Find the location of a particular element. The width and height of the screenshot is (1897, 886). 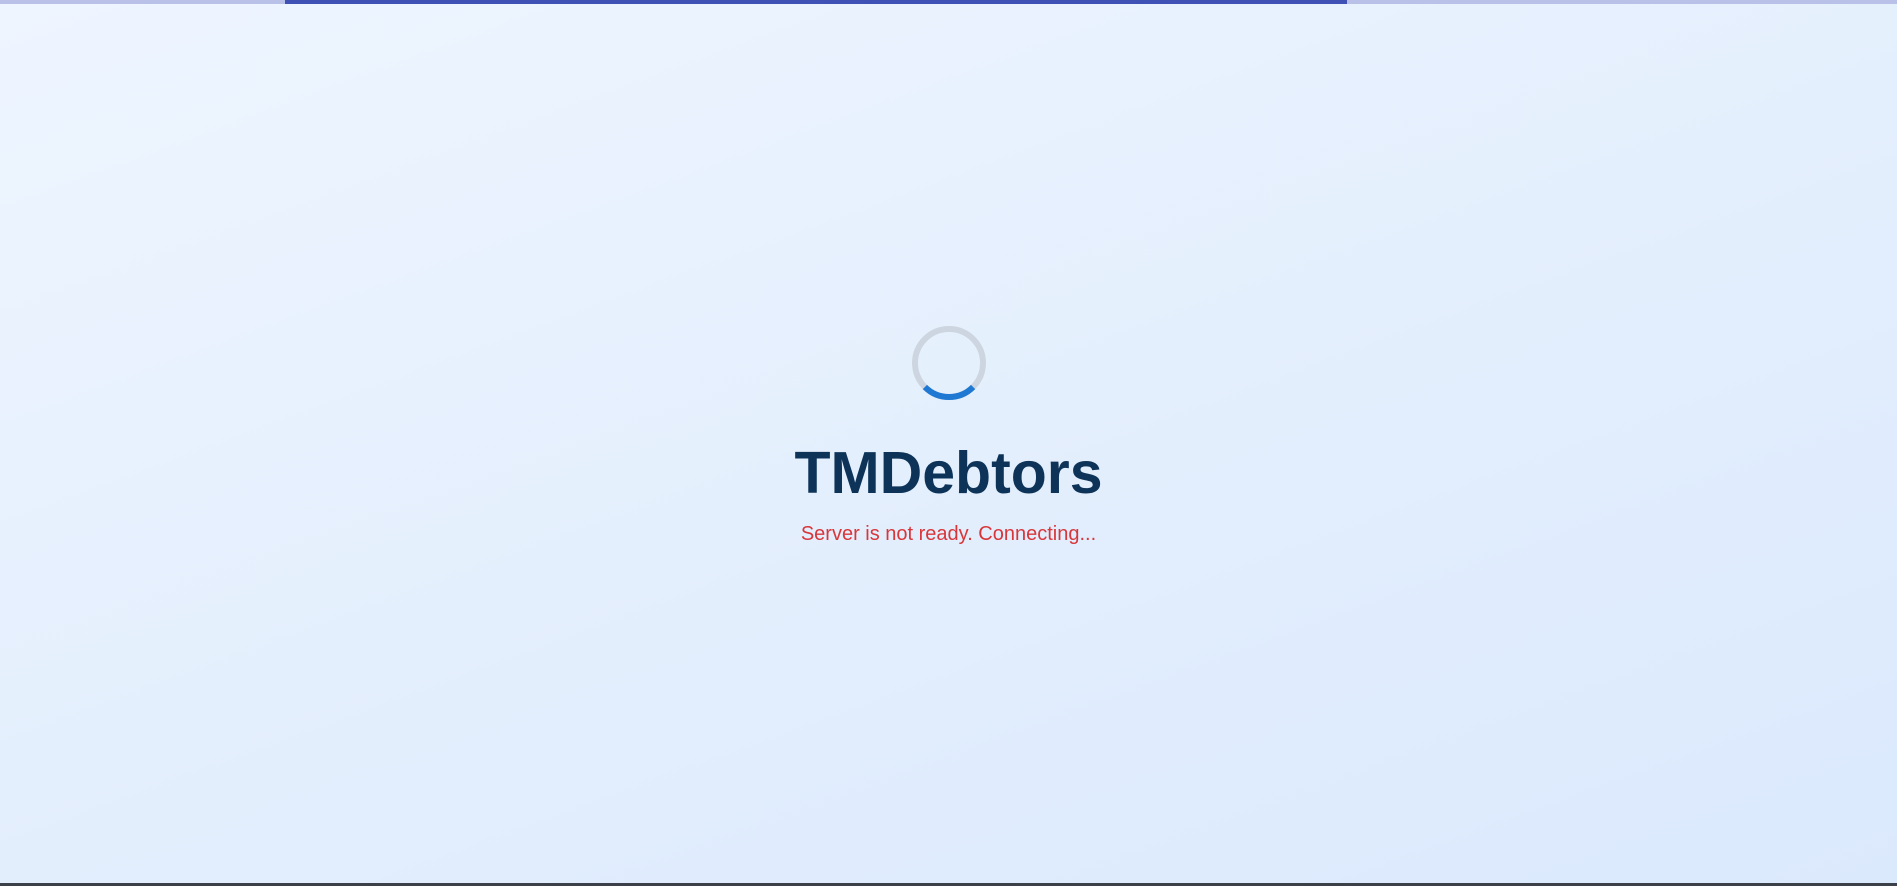

loading-progress-bar is located at coordinates (948, 2).